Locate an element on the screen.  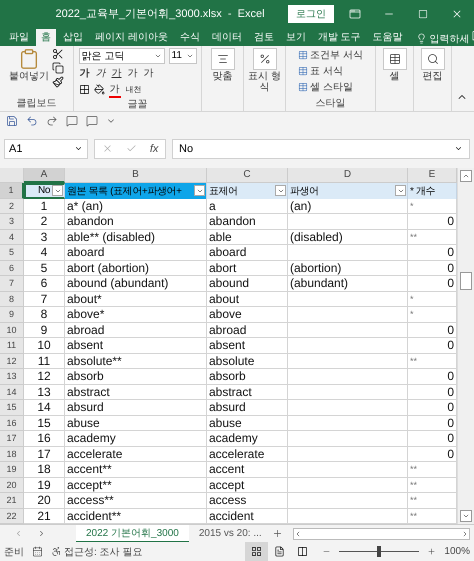
table-cell: 1 is located at coordinates (44, 206).